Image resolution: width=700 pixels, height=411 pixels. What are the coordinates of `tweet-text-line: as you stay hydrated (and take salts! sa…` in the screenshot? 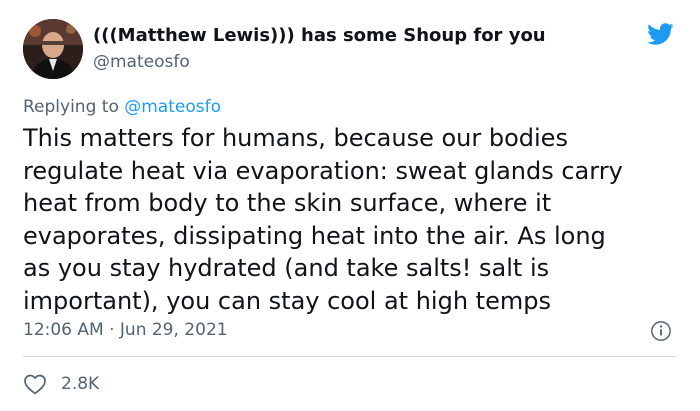 It's located at (286, 268).